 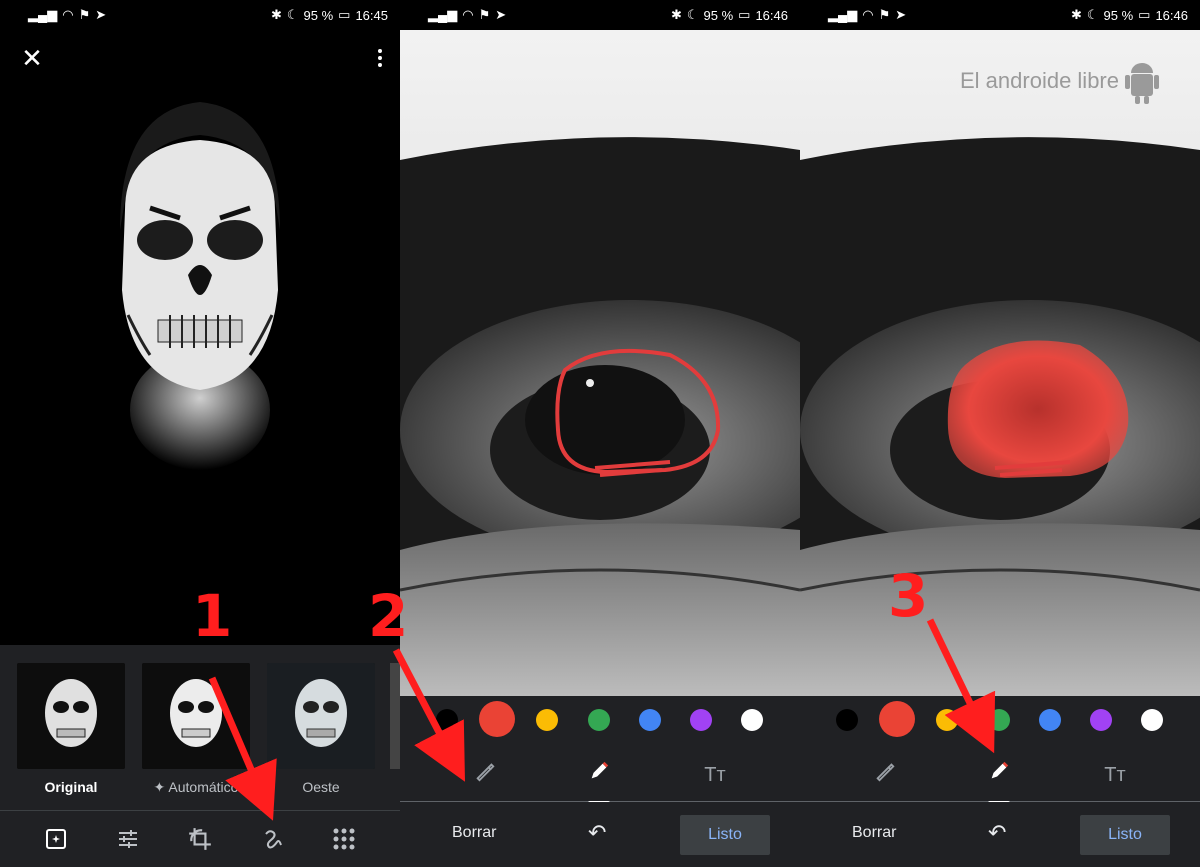 What do you see at coordinates (388, 616) in the screenshot?
I see `step-number-2: 2` at bounding box center [388, 616].